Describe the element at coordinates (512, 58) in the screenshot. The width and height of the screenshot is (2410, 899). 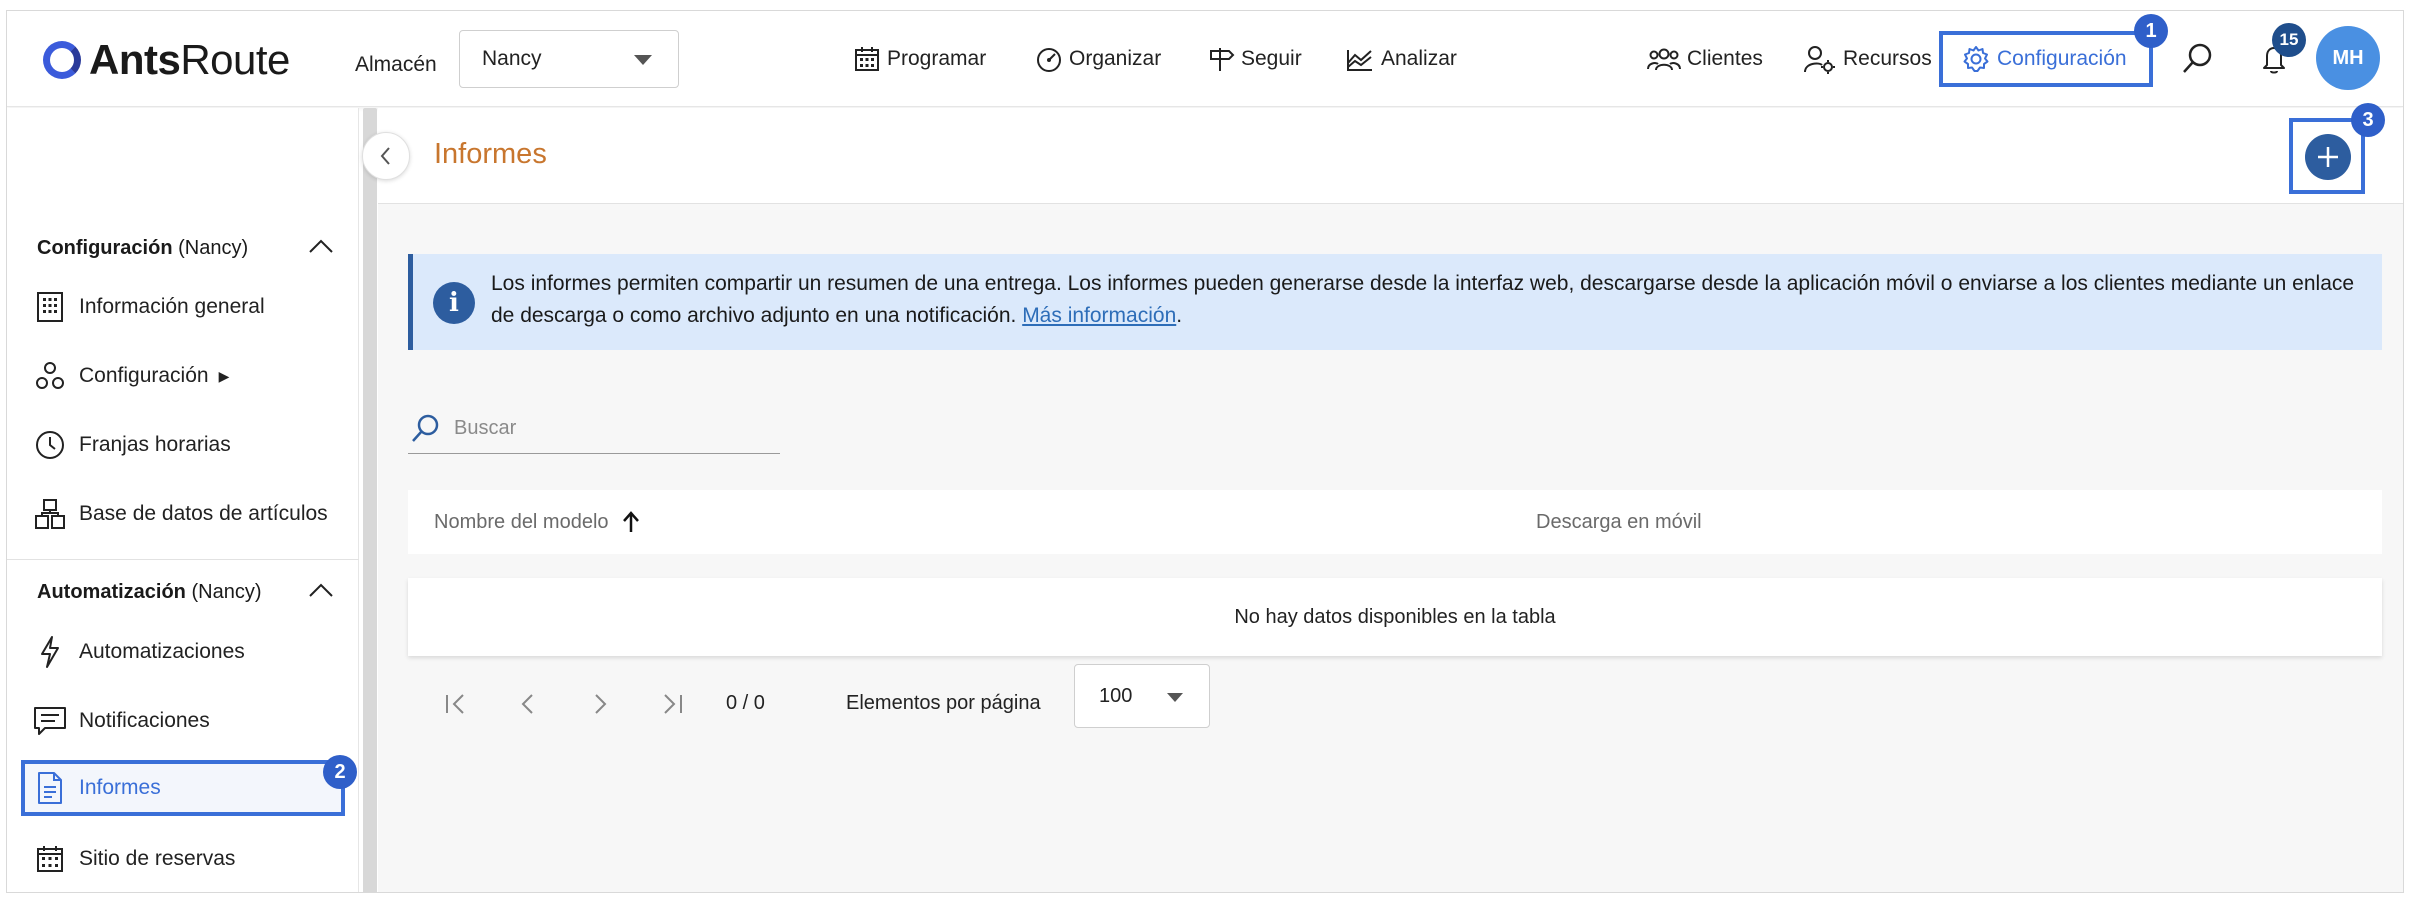
I see `warehouse-value: Nancy` at that location.